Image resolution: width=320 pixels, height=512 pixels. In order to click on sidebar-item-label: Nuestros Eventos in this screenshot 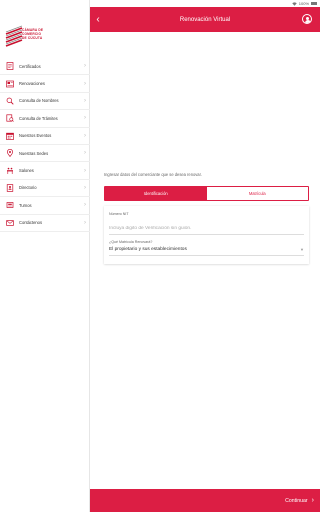, I will do `click(35, 136)`.